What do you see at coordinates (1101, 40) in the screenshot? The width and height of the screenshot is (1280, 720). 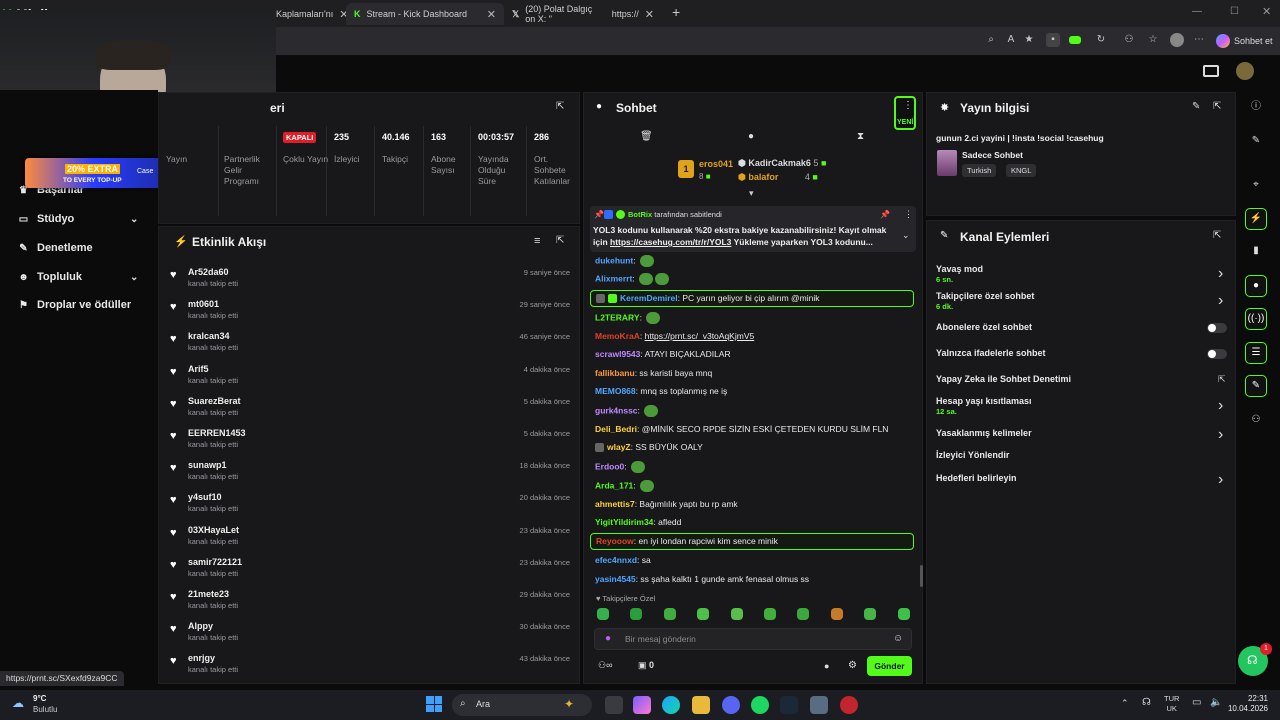 I see `refresh-extension-icon: ↻` at bounding box center [1101, 40].